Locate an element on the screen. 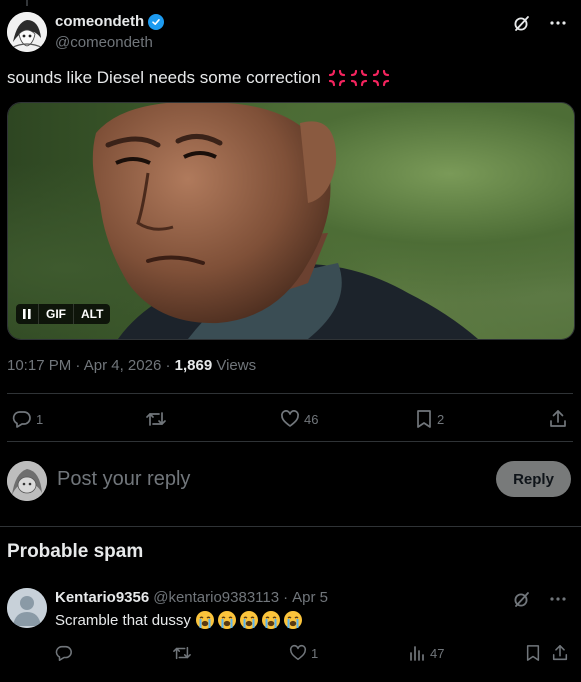 This screenshot has width=581, height=682. views-bar-chart-icon is located at coordinates (417, 653).